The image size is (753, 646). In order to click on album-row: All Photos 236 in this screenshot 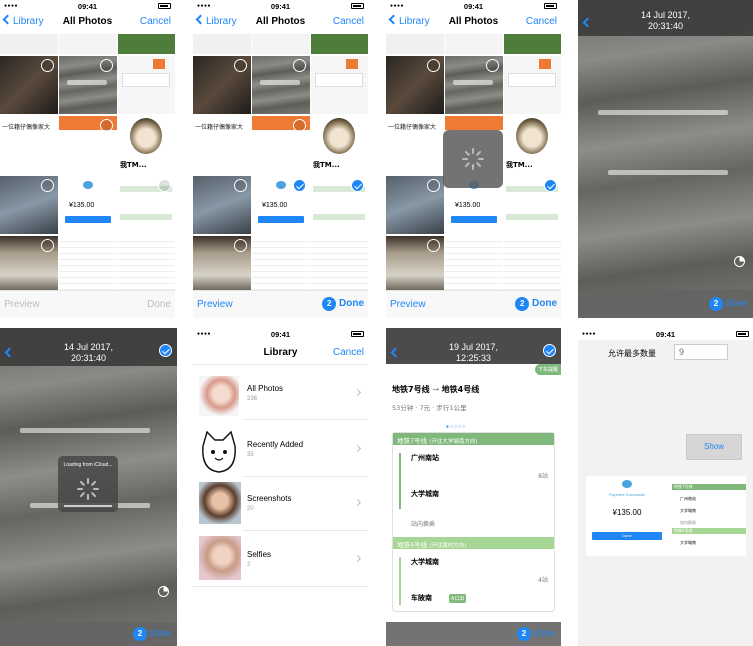, I will do `click(280, 396)`.